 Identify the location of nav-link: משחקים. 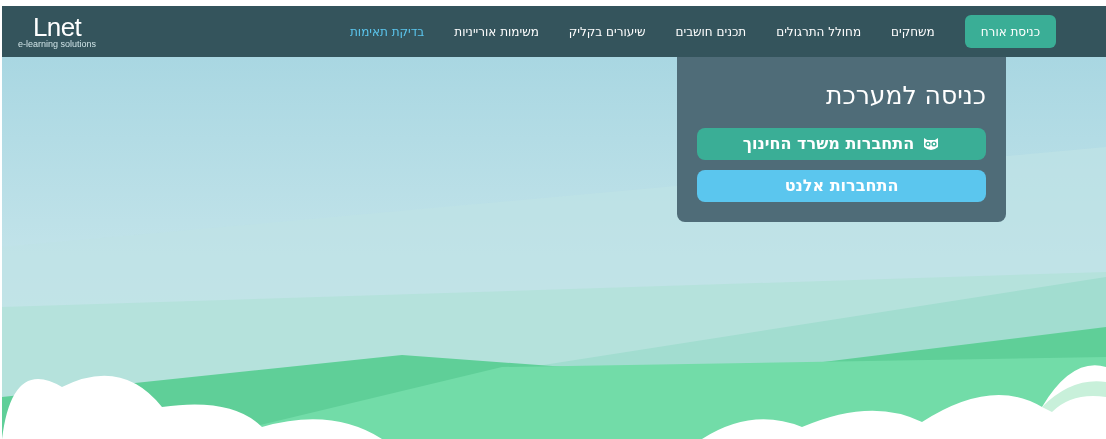
(913, 31).